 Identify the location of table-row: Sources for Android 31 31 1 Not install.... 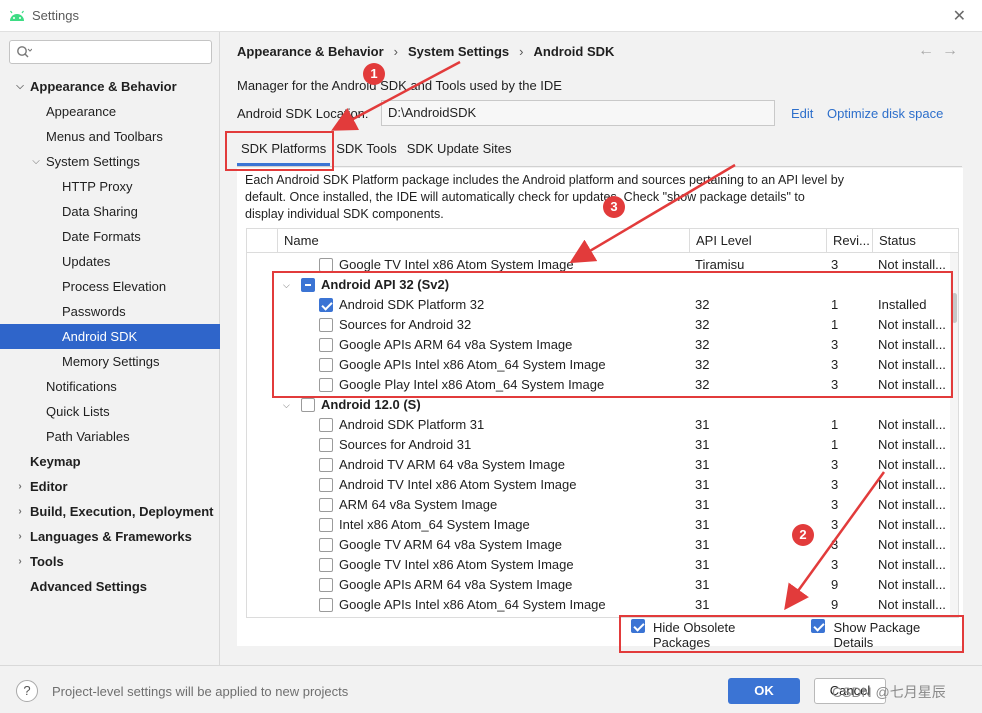
(602, 445).